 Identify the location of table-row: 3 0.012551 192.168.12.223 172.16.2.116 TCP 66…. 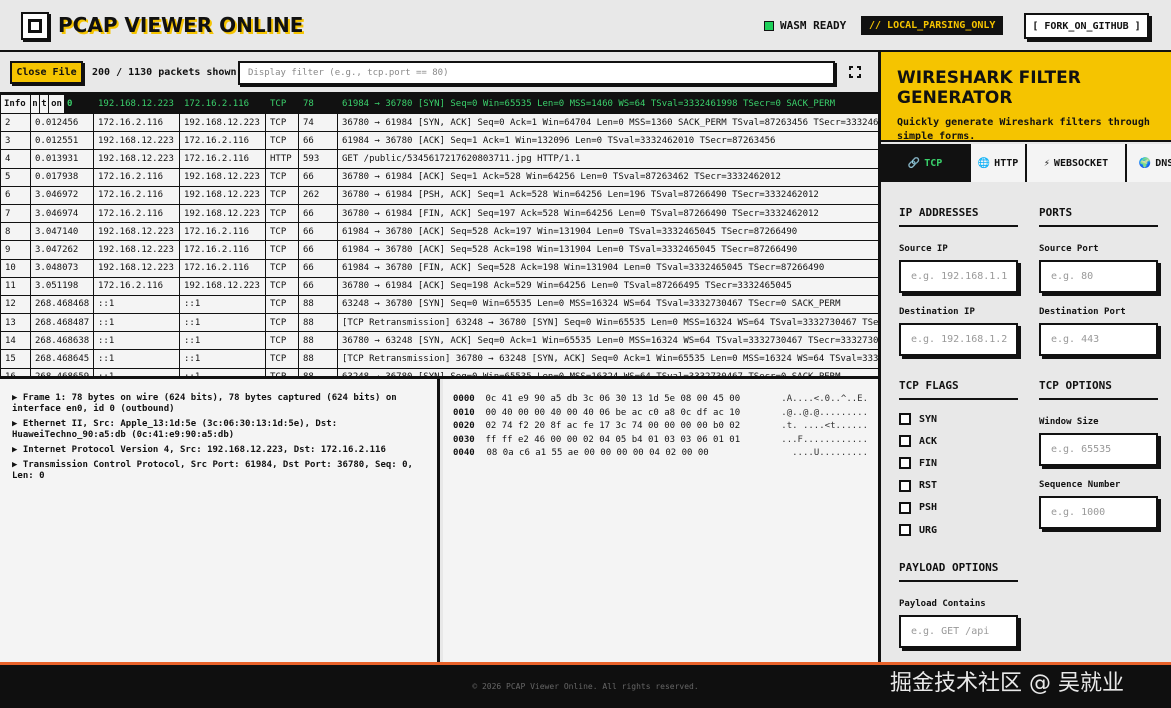
(439, 141).